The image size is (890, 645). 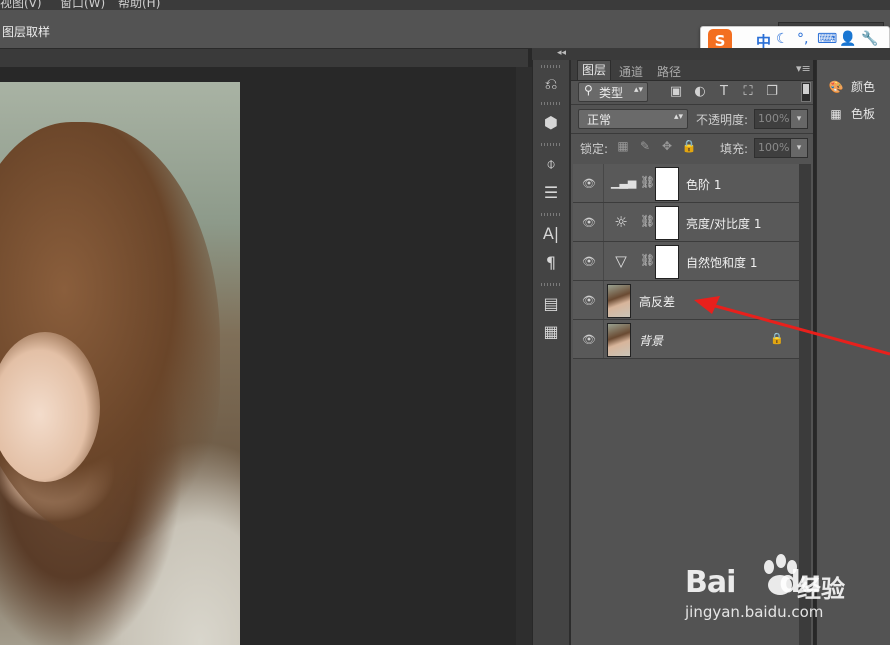 I want to click on arrow-shaft, so click(x=798, y=329).